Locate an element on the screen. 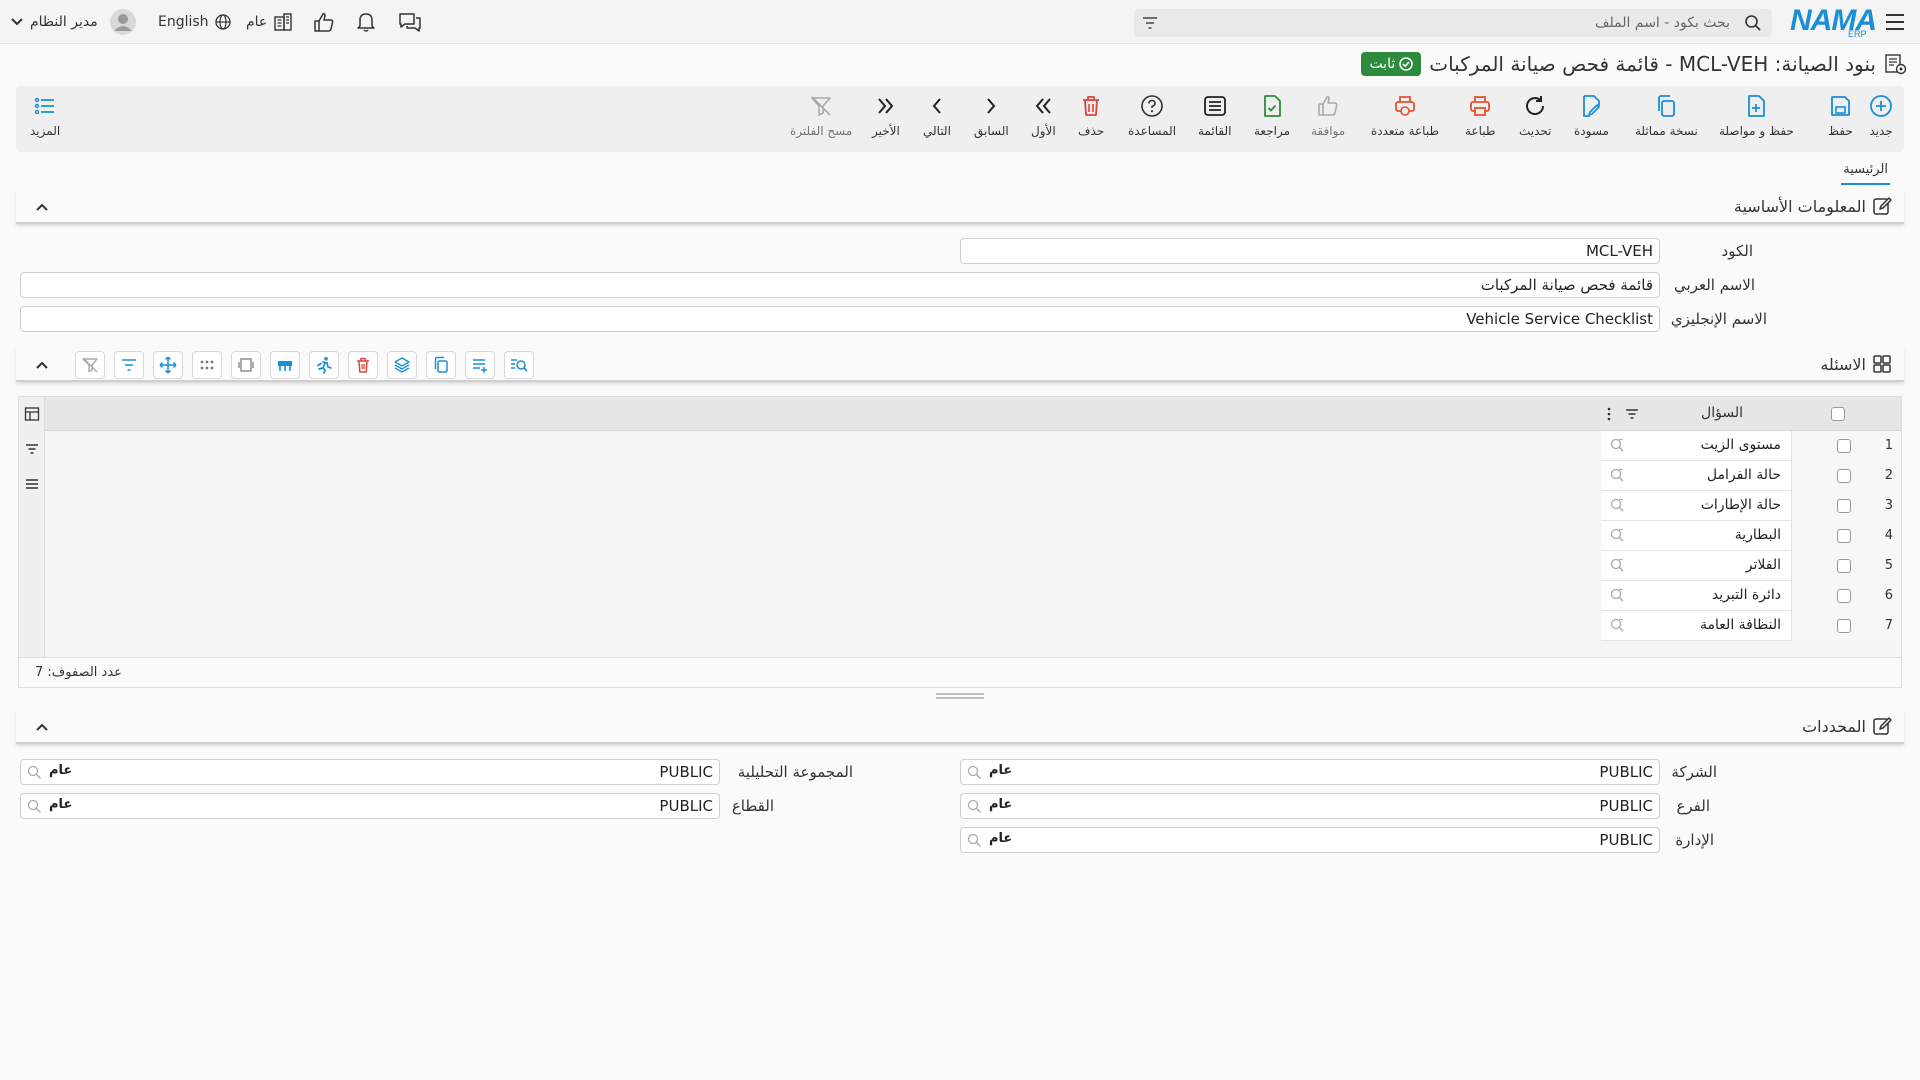 This screenshot has height=1080, width=1920. save-continue-button: حفظ و مواصلة is located at coordinates (1756, 120).